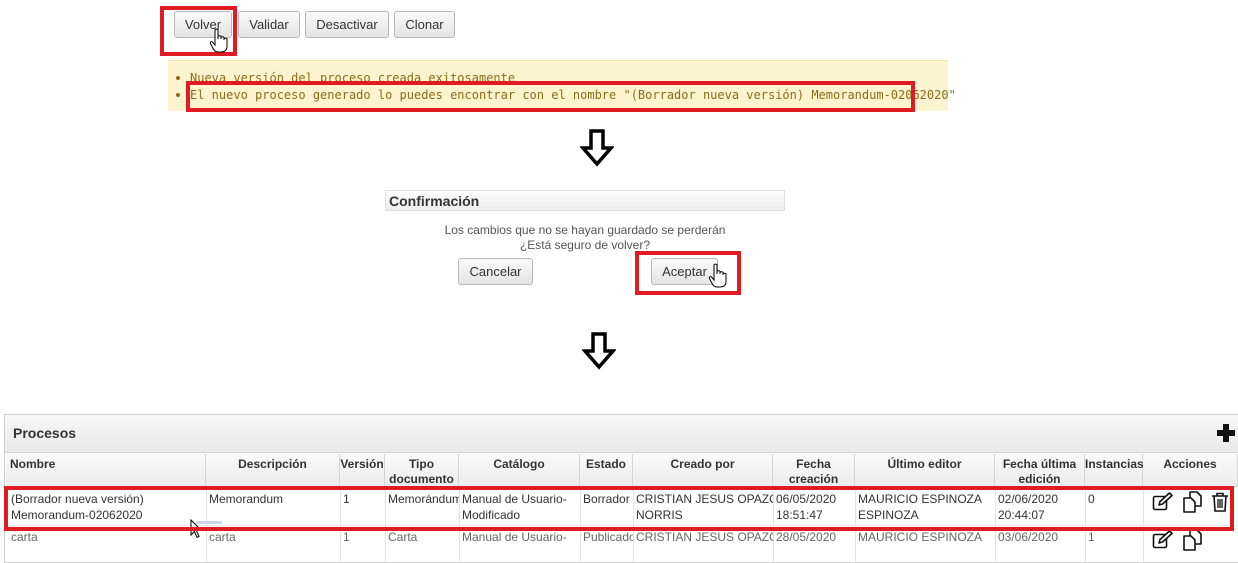 This screenshot has width=1238, height=563. Describe the element at coordinates (703, 470) in the screenshot. I see `col-creado: Creado por` at that location.